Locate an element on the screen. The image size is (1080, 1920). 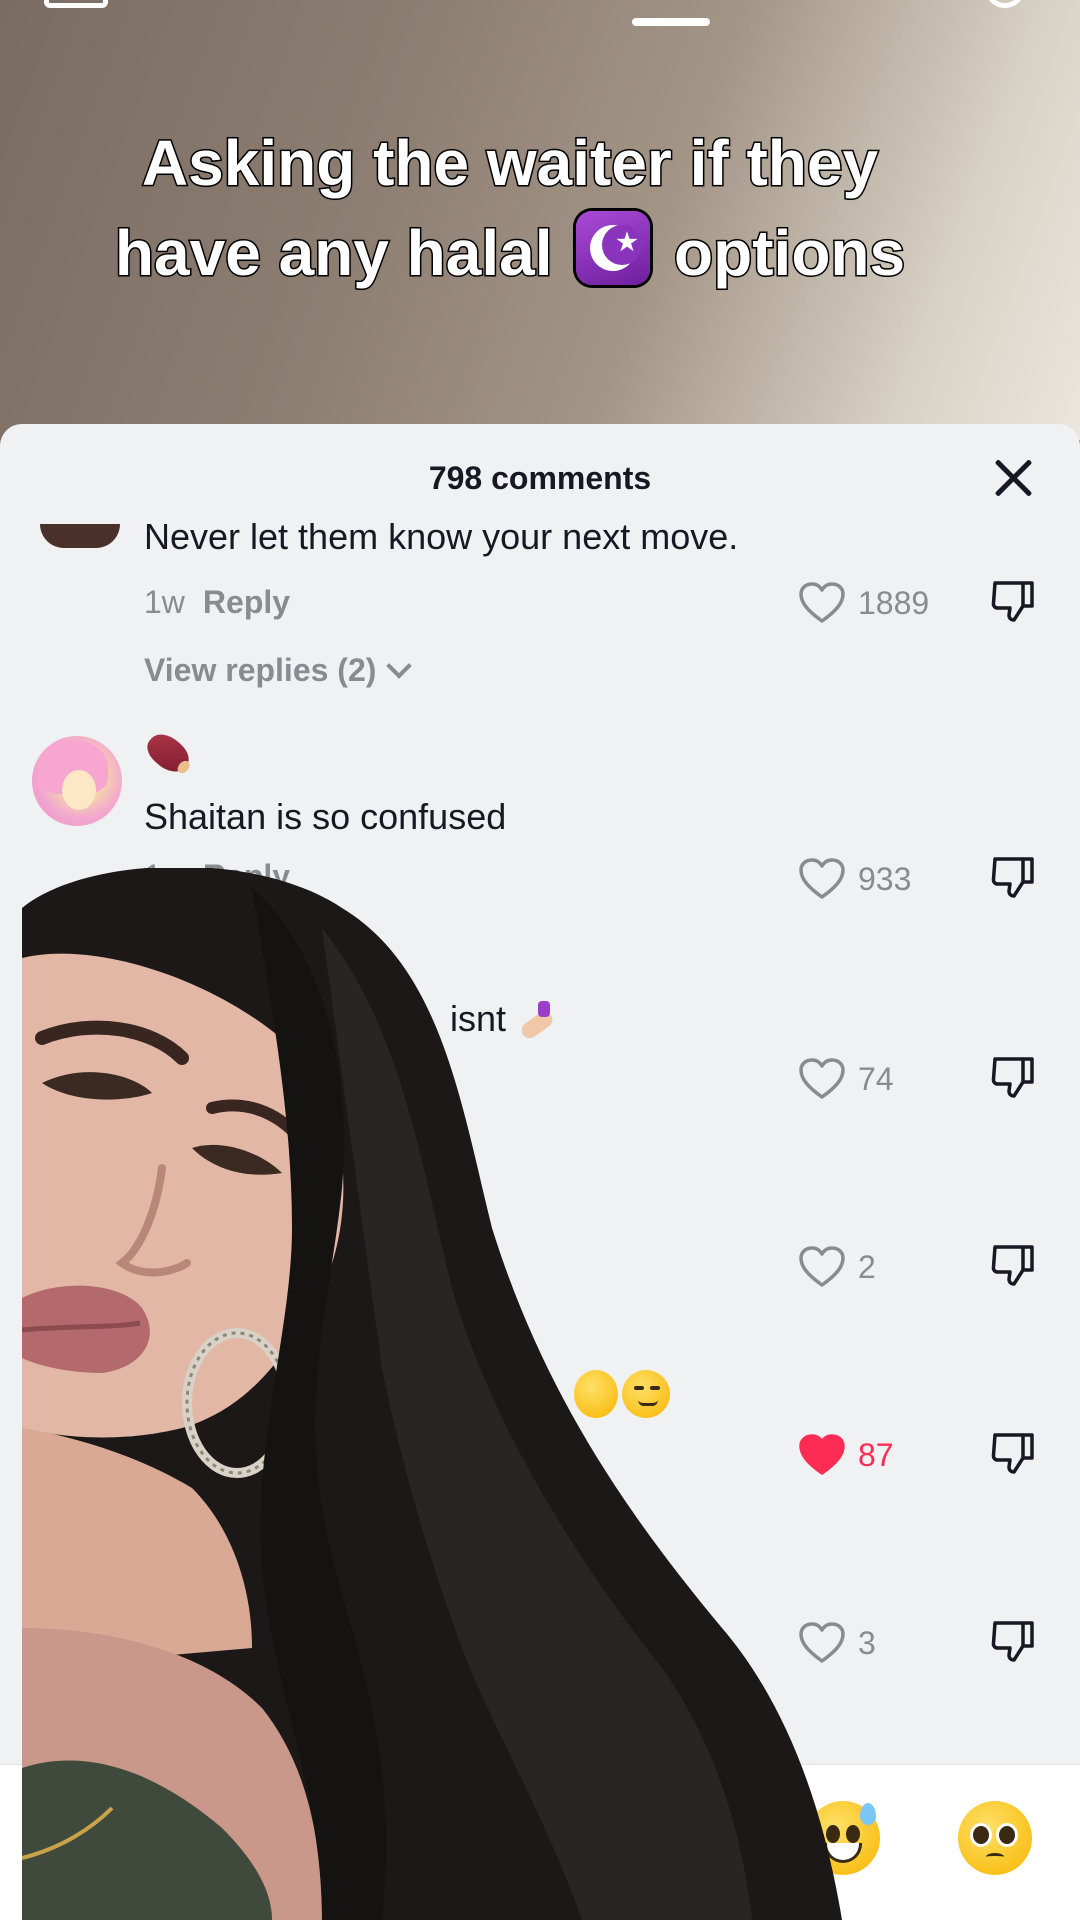
search-icon is located at coordinates (1006, 6).